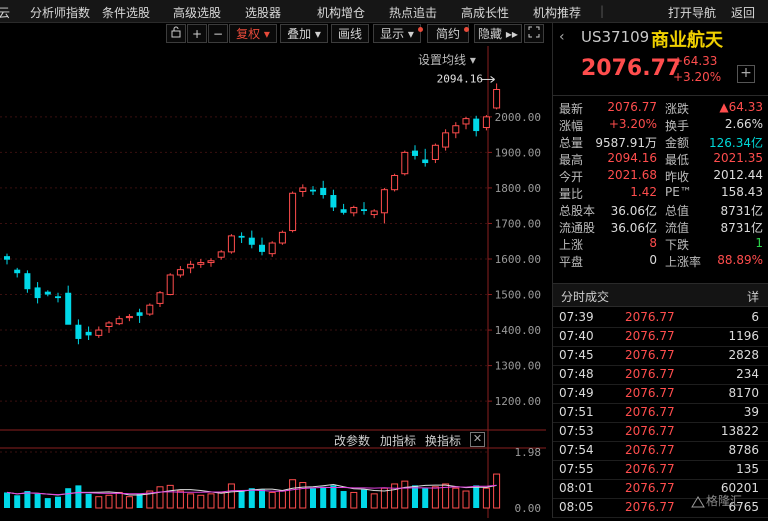 The image size is (768, 521). Describe the element at coordinates (218, 33) in the screenshot. I see `zoom-out-button: −` at that location.